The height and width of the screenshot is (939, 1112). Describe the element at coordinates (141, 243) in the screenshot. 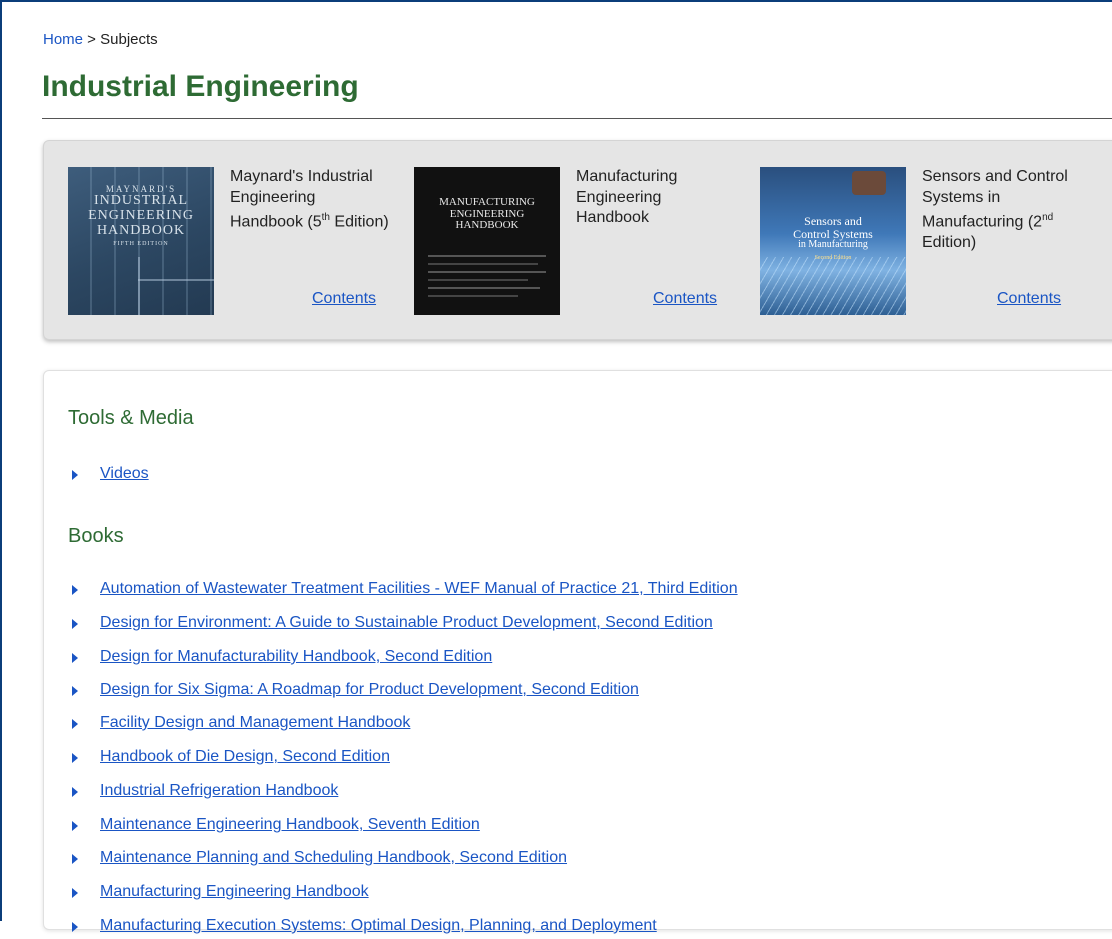

I see `cover-line: FIFTH EDITION` at that location.